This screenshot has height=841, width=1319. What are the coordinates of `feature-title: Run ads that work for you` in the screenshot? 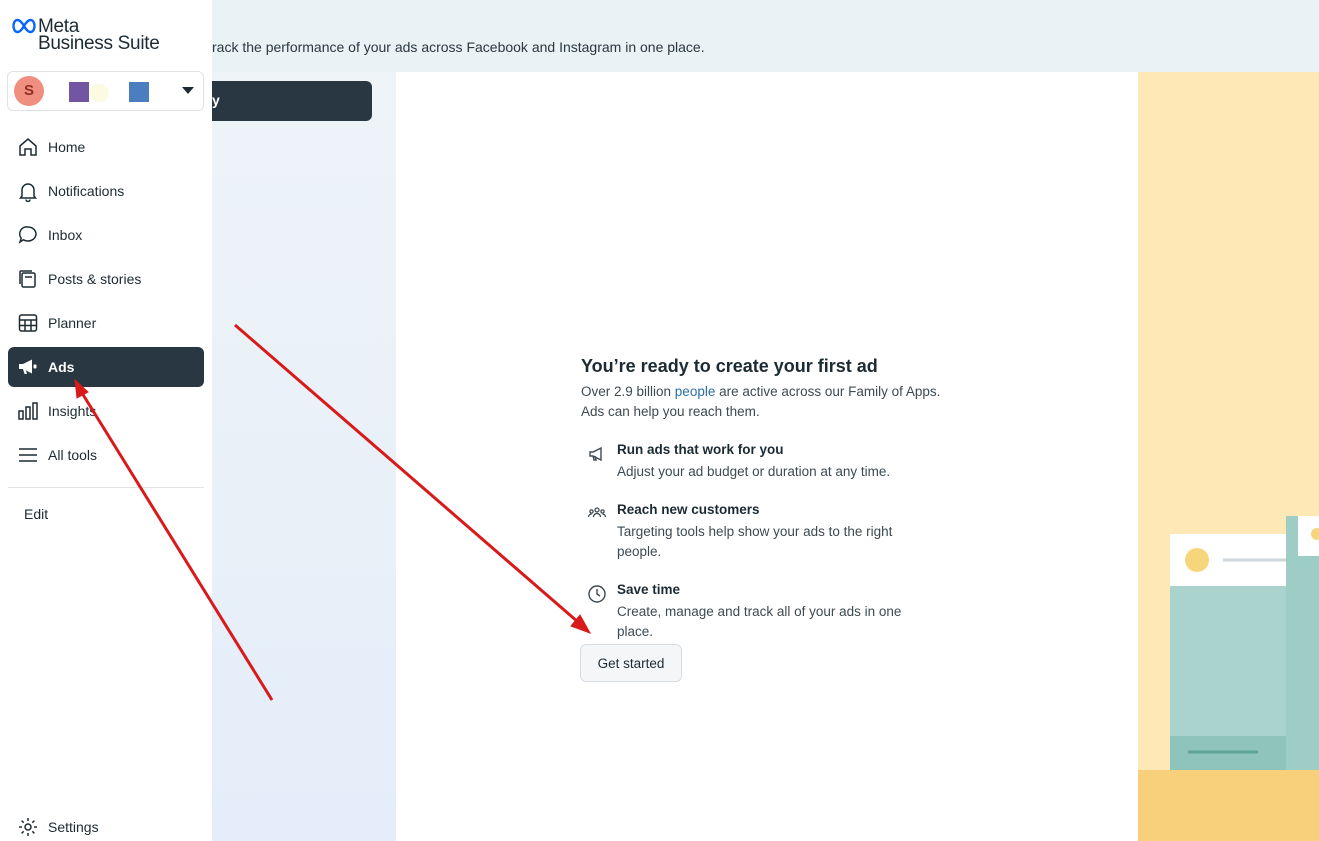 It's located at (700, 449).